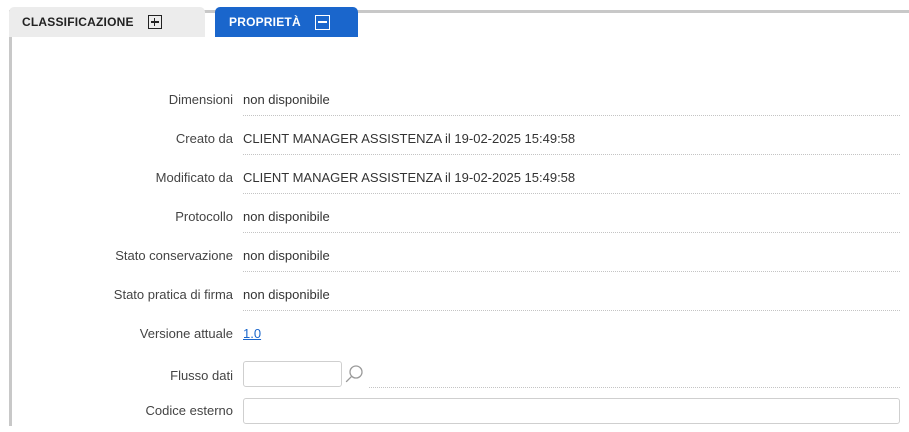 The height and width of the screenshot is (432, 909). I want to click on property-row-versione-attuale: Versione attuale 1.0, so click(454, 337).